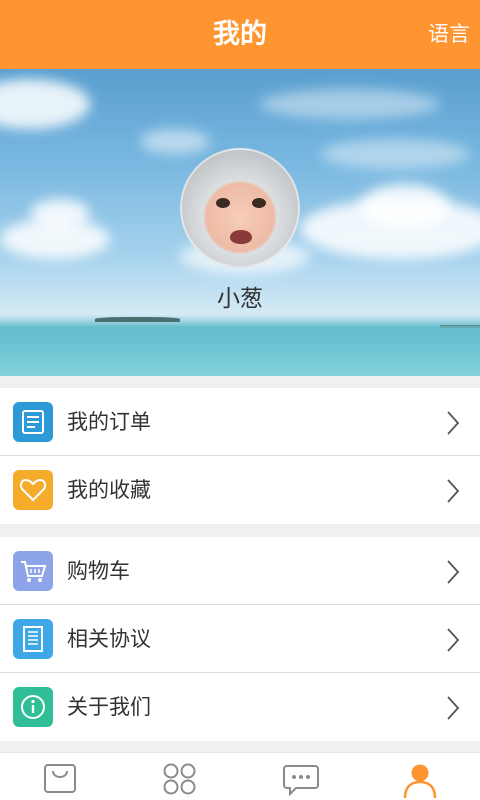 This screenshot has height=800, width=480. Describe the element at coordinates (109, 490) in the screenshot. I see `menu-item-label: 我的收藏` at that location.